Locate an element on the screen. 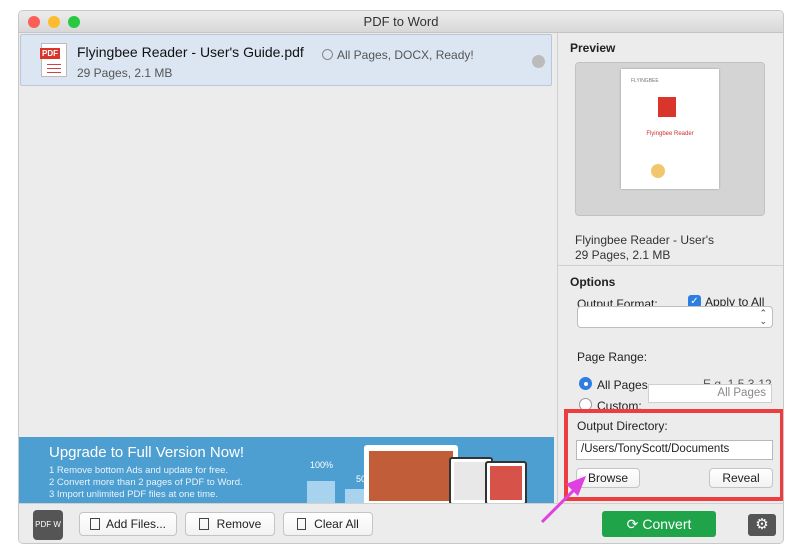 This screenshot has height=554, width=794. file-status-text: All Pages, DOCX, Ready! is located at coordinates (405, 55).